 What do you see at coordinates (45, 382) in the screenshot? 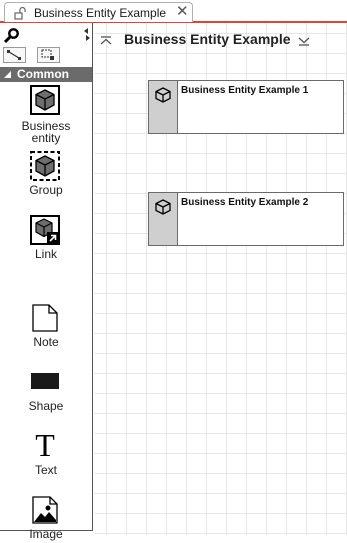
I see `shape-icon` at bounding box center [45, 382].